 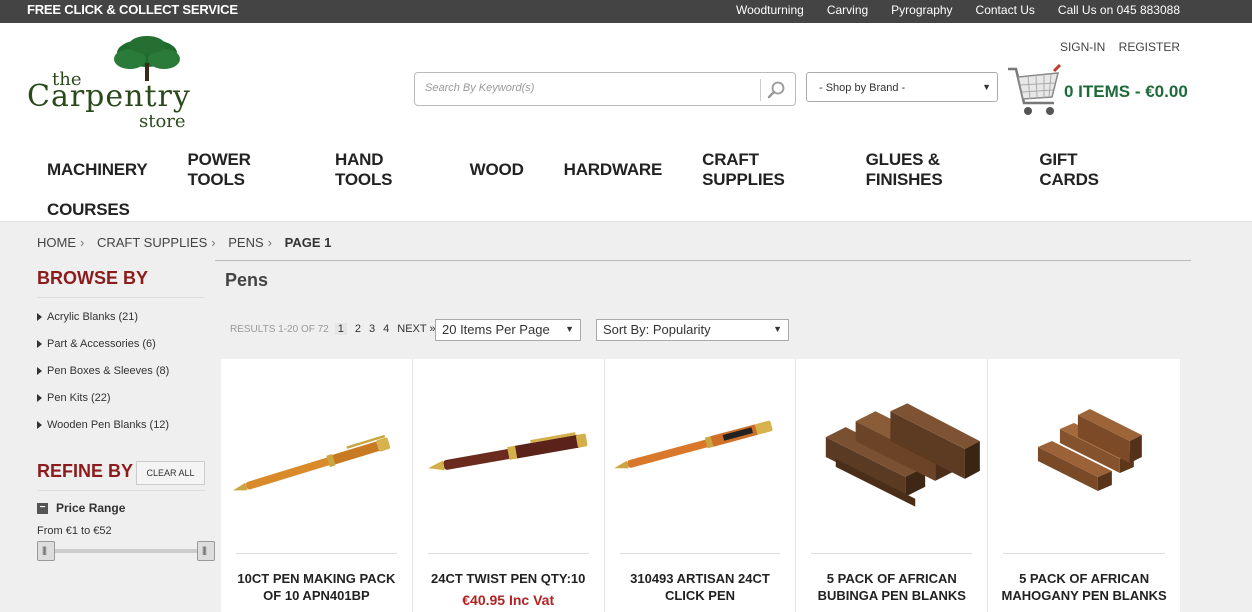 I want to click on category-item: Wooden Pen Blanks (12), so click(x=103, y=424).